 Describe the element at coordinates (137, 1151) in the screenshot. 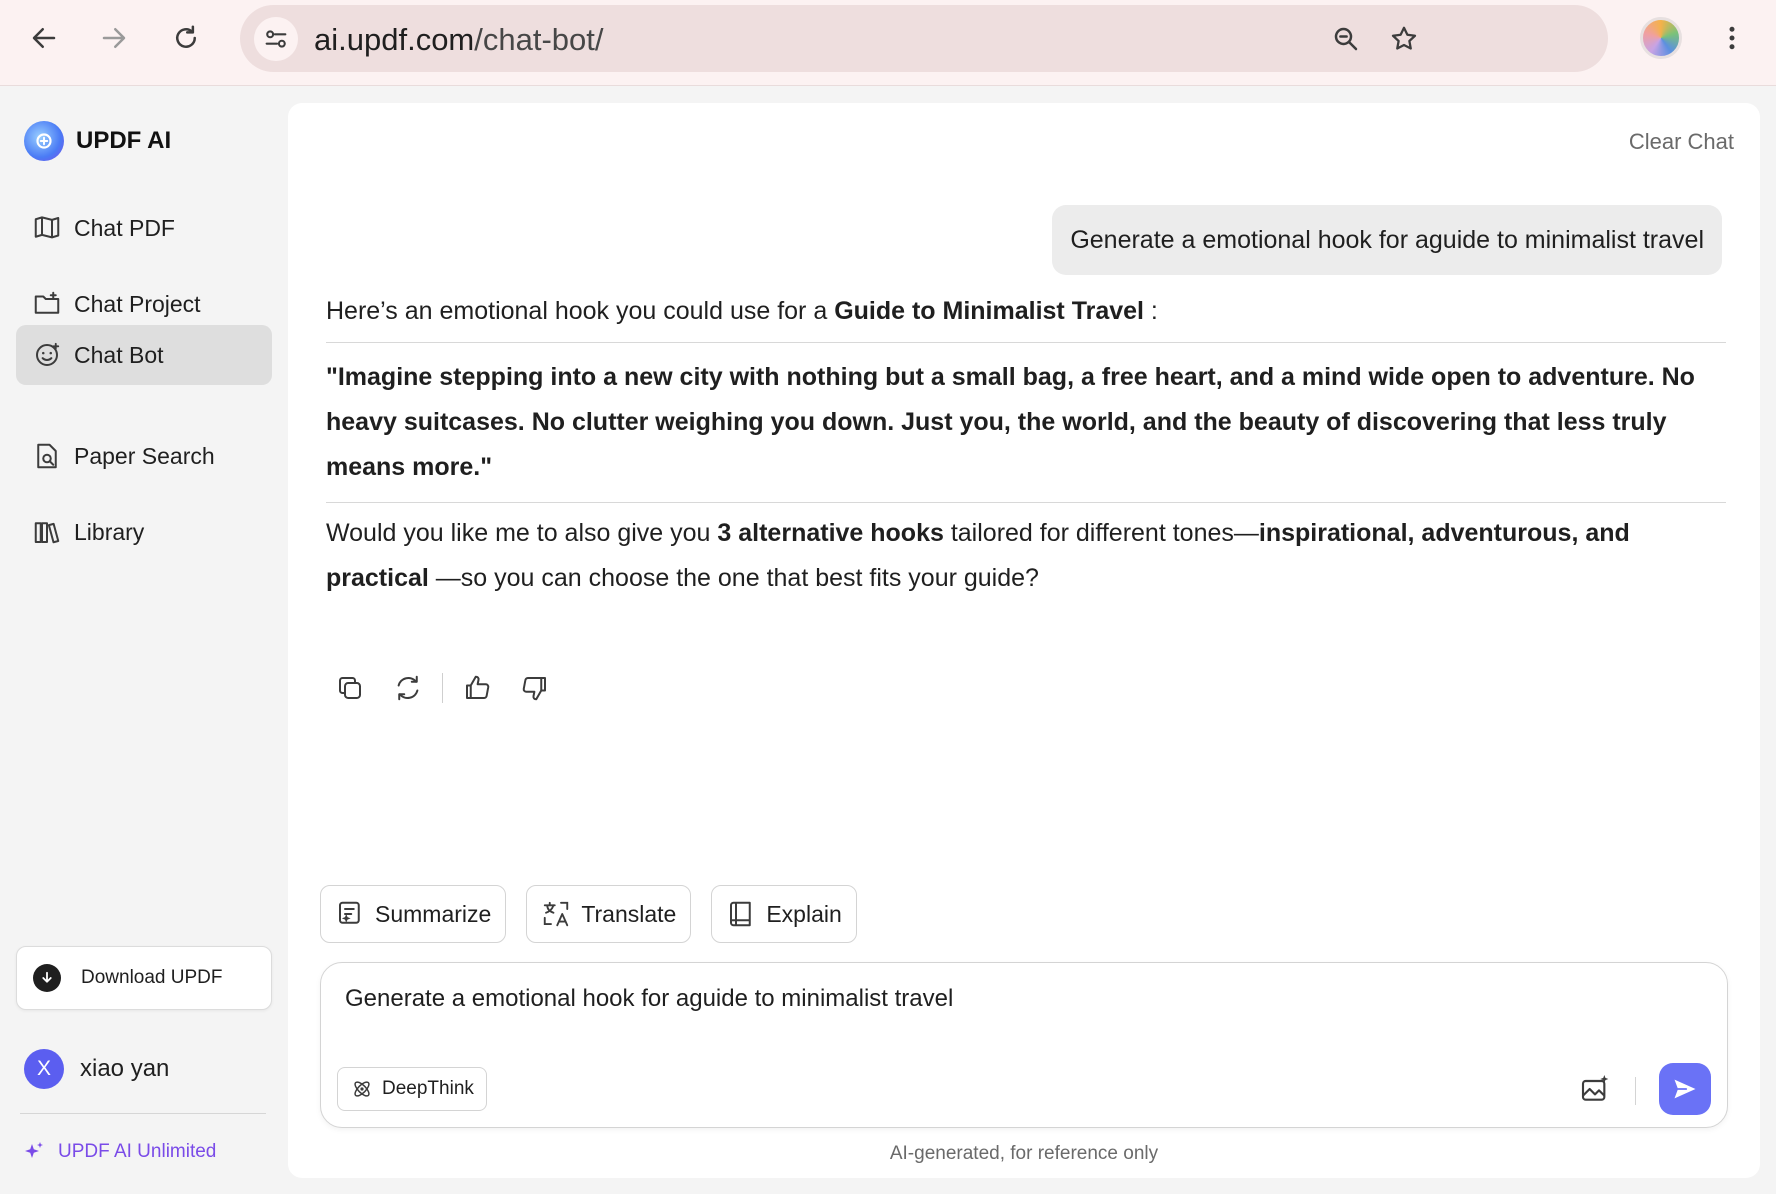

I see `upgrade-label: UPDF AI Unlimited` at that location.